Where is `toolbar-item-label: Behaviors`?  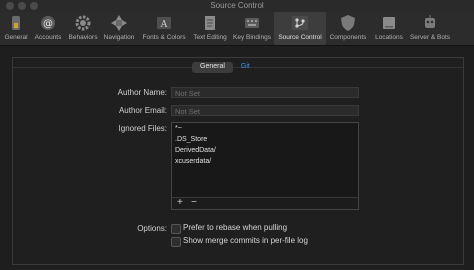
toolbar-item-label: Behaviors is located at coordinates (83, 37).